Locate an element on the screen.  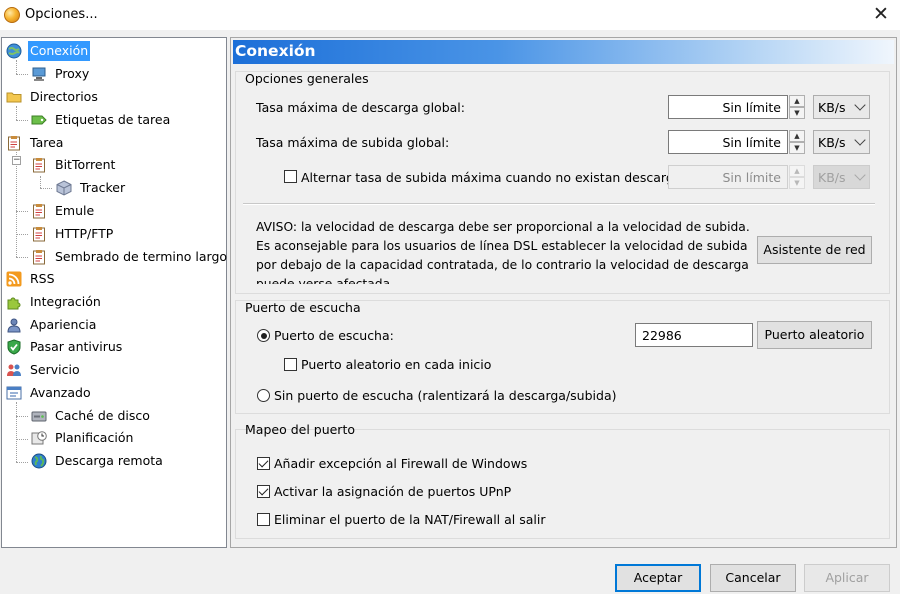
network-wizard-button: Asistente de red is located at coordinates (814, 250).